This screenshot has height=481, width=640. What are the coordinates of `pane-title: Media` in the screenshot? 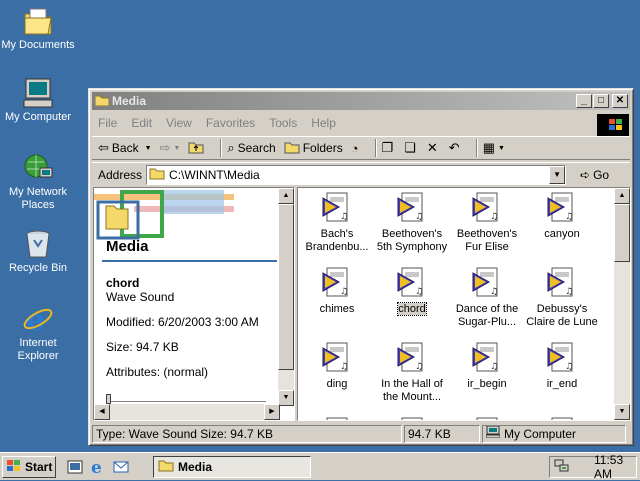 It's located at (127, 246).